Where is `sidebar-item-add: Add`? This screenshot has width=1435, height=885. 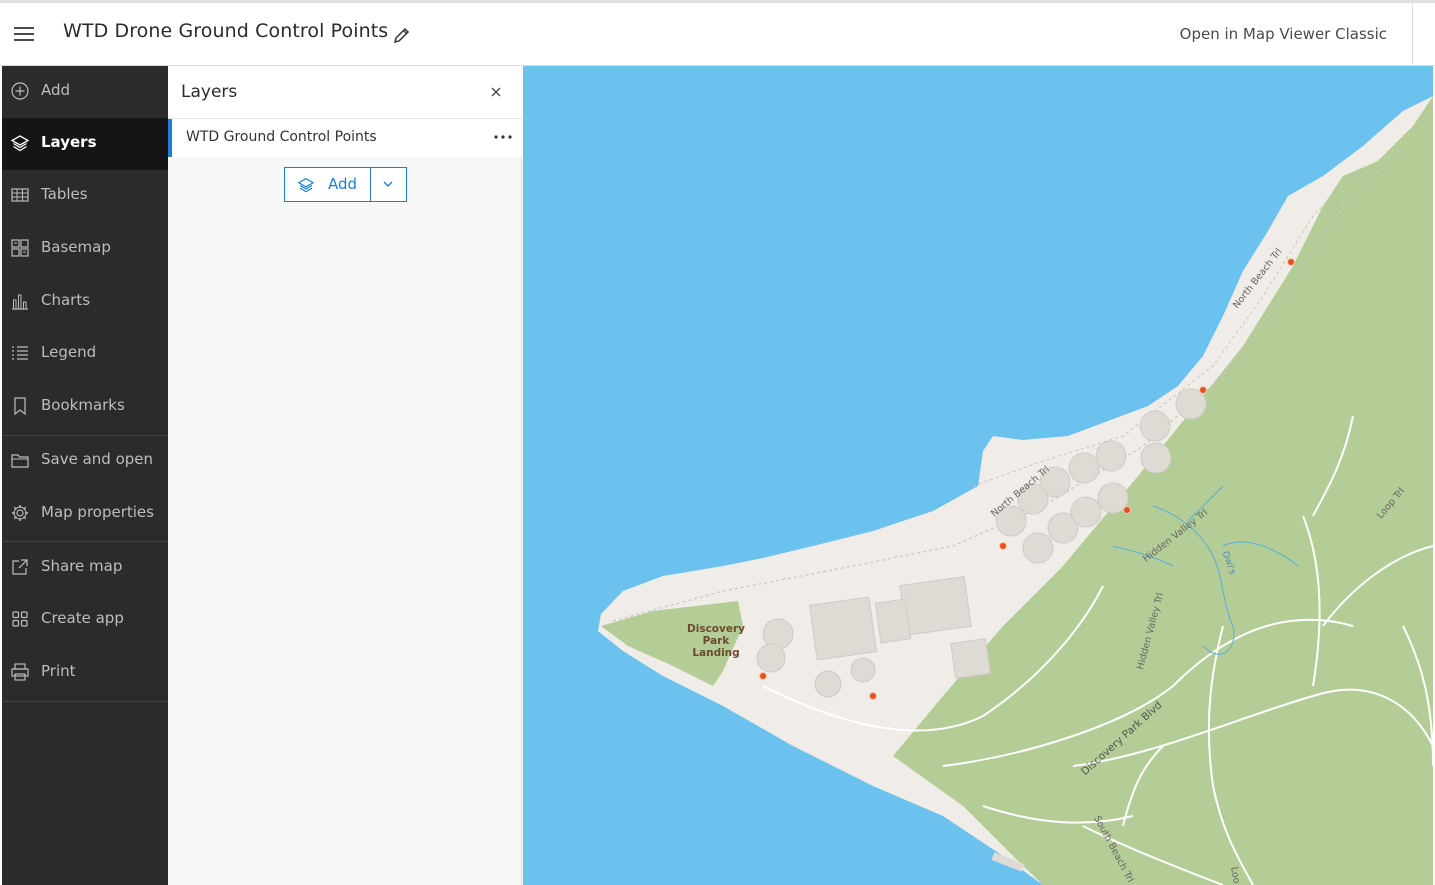
sidebar-item-add: Add is located at coordinates (85, 92).